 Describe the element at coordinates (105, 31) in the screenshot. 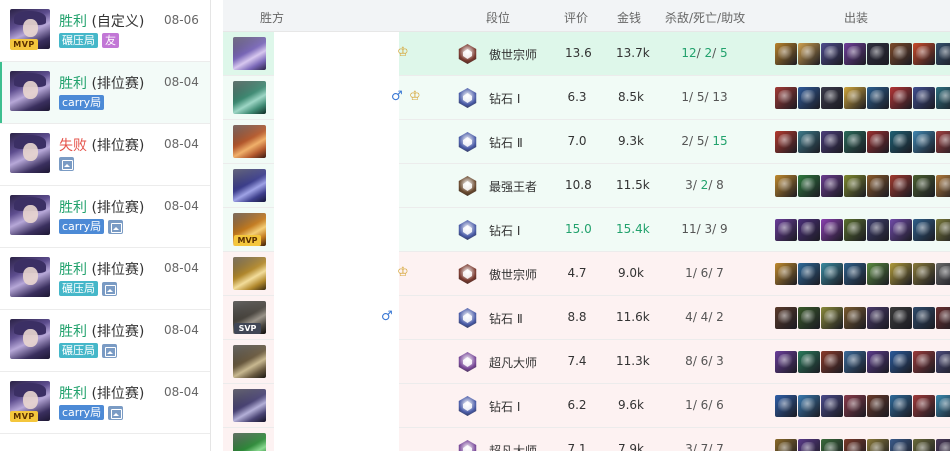

I see `match-item: MVP 胜利 (自定义) 08-06 碾压局友` at that location.